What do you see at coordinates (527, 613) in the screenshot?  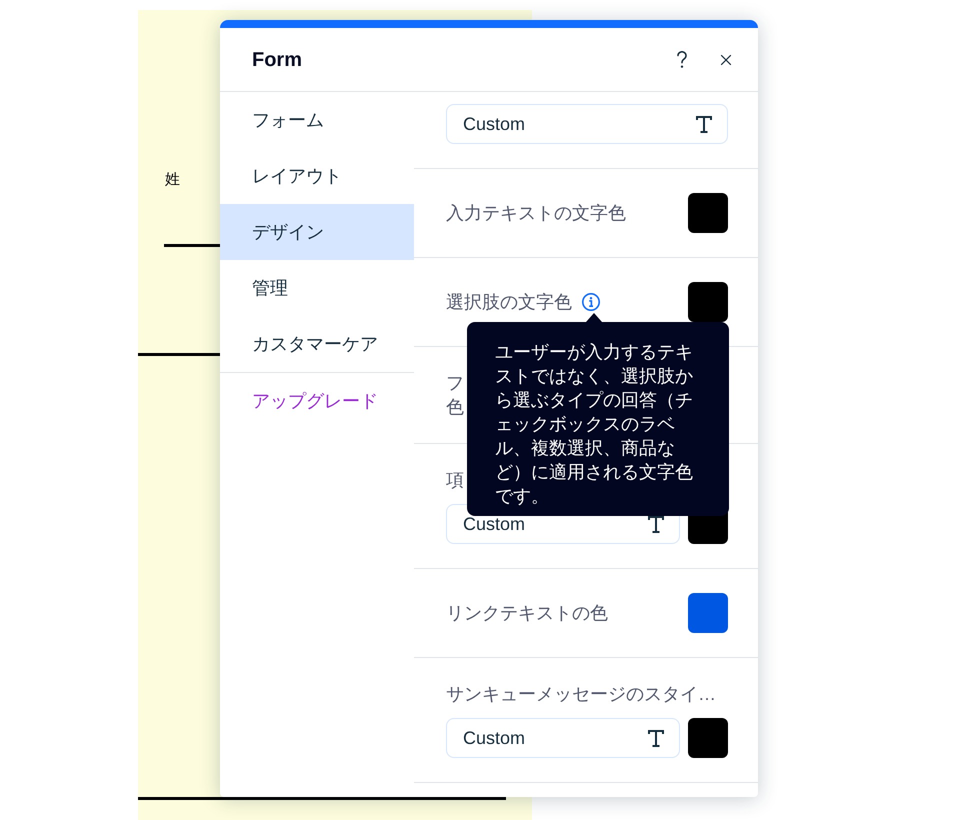 I see `setting-label: リンクテキストの色` at bounding box center [527, 613].